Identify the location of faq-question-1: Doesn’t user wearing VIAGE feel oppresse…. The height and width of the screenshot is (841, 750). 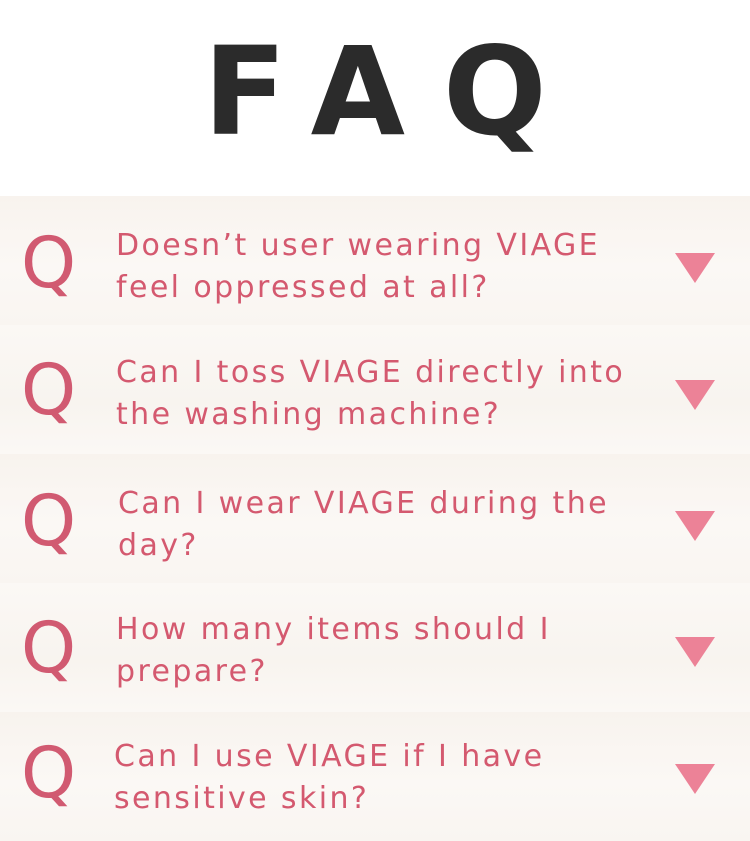
(358, 266).